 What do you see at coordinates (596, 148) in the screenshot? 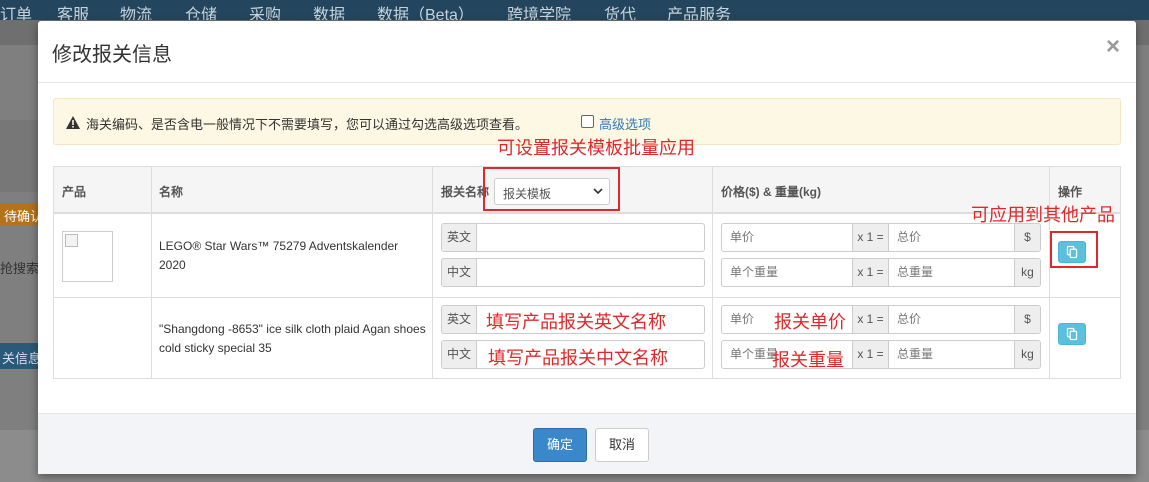
I see `template-annotation: 可设置报关模板批量应用` at bounding box center [596, 148].